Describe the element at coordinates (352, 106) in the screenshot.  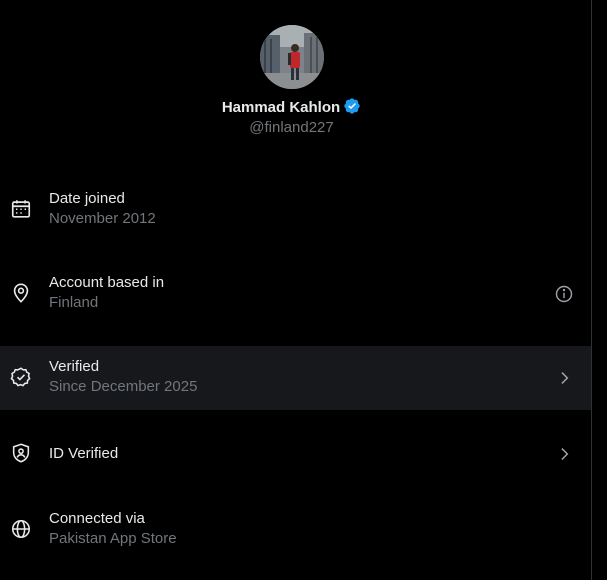
I see `verified-badge-icon` at that location.